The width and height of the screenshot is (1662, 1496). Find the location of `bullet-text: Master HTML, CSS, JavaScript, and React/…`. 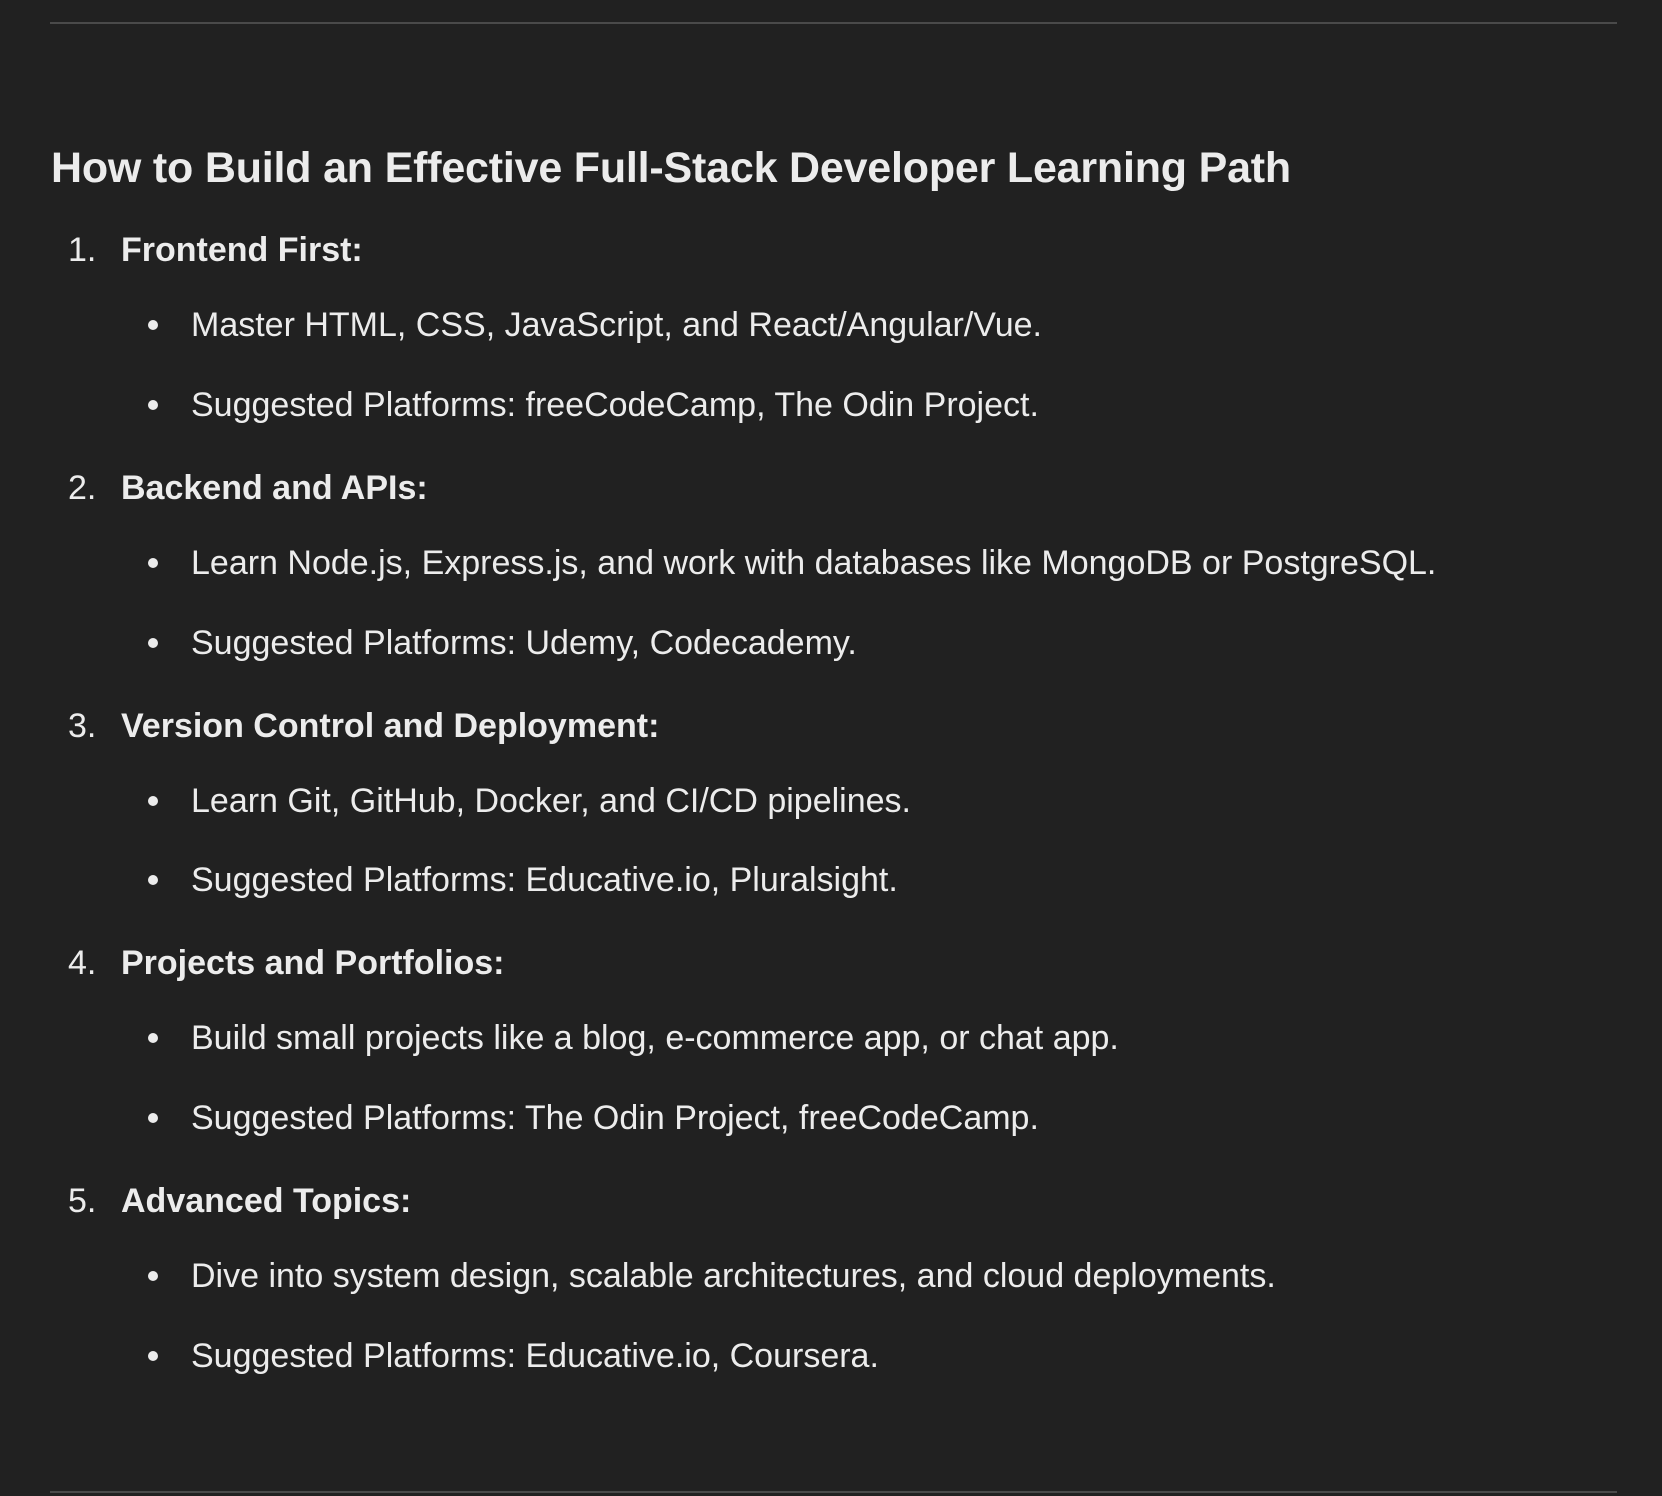

bullet-text: Master HTML, CSS, JavaScript, and React/… is located at coordinates (616, 325).